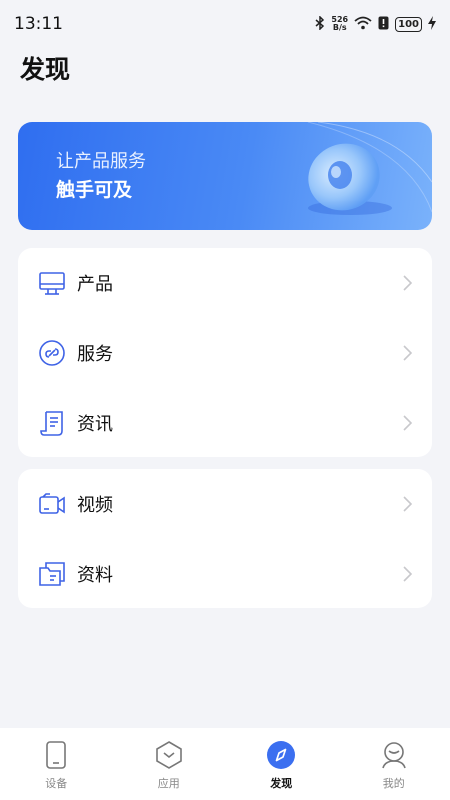 This screenshot has height=800, width=450. What do you see at coordinates (225, 504) in the screenshot?
I see `menu-item-videos: 视频` at bounding box center [225, 504].